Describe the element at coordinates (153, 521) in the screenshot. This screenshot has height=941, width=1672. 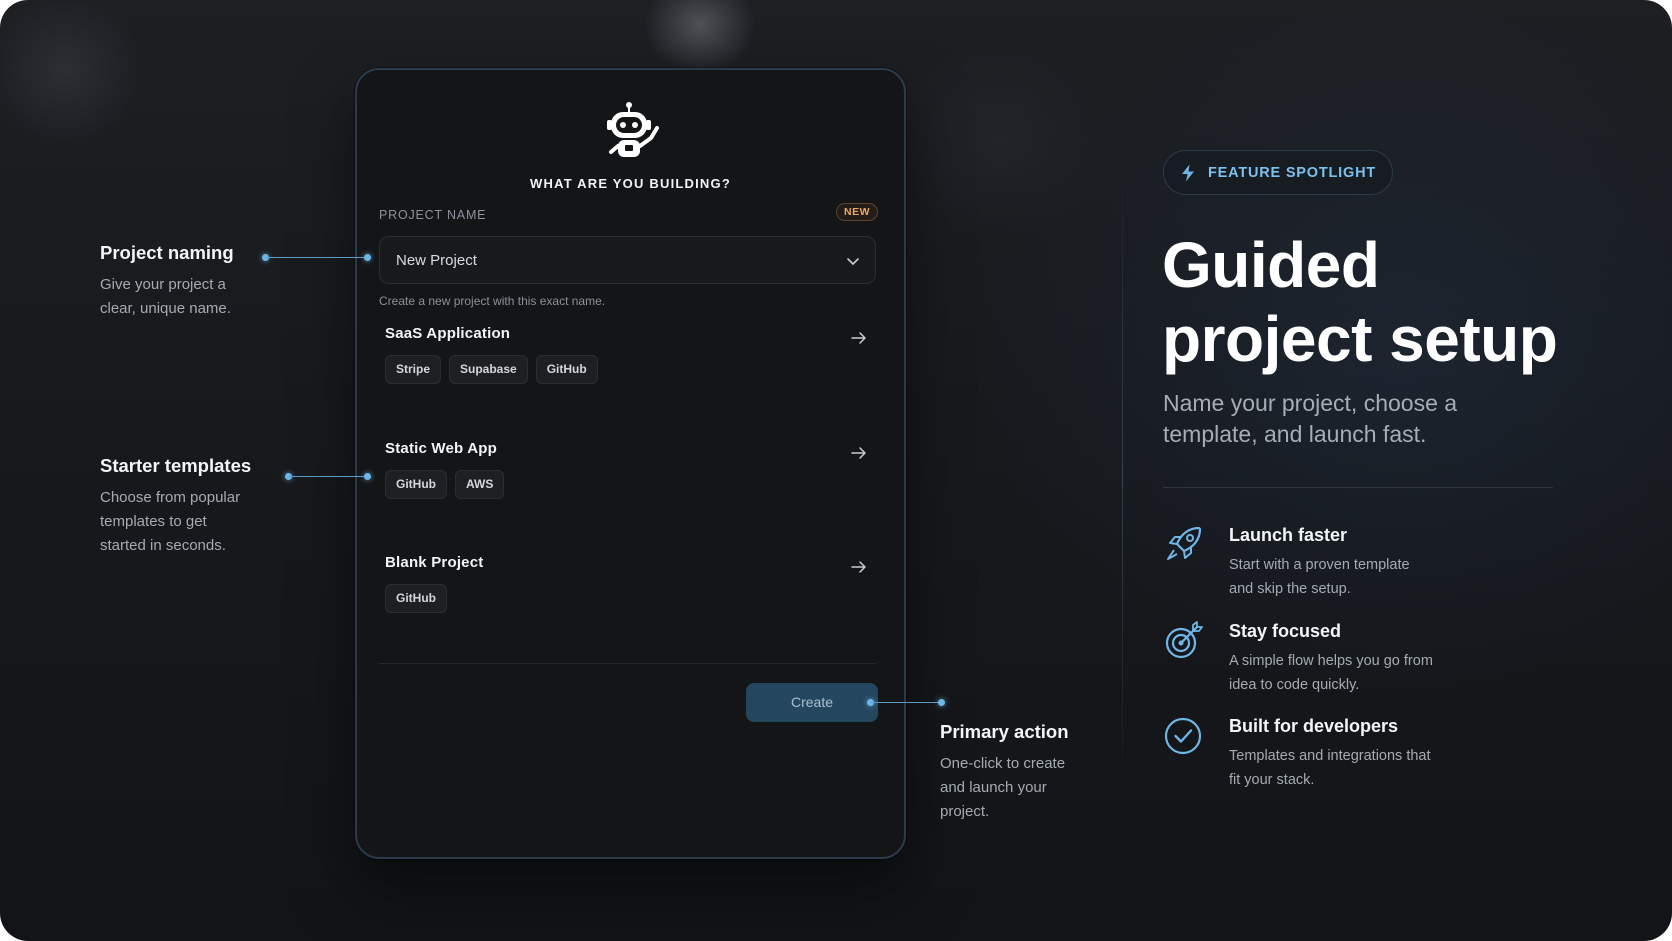
I see `callout-line: templates to get` at that location.